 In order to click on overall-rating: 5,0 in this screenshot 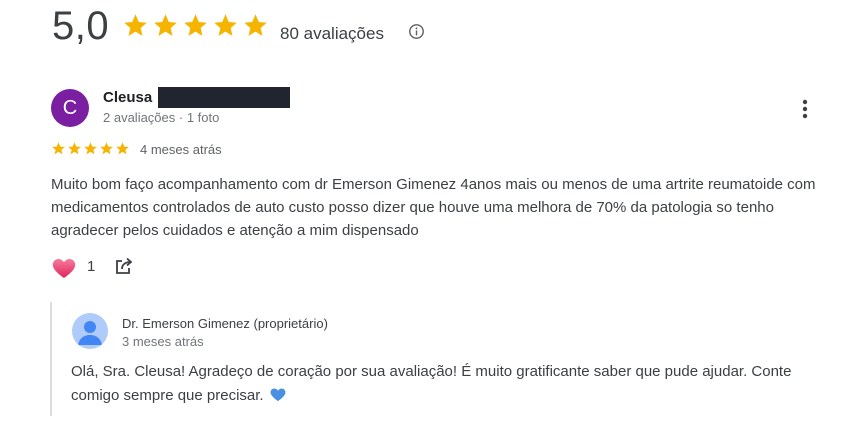, I will do `click(81, 26)`.